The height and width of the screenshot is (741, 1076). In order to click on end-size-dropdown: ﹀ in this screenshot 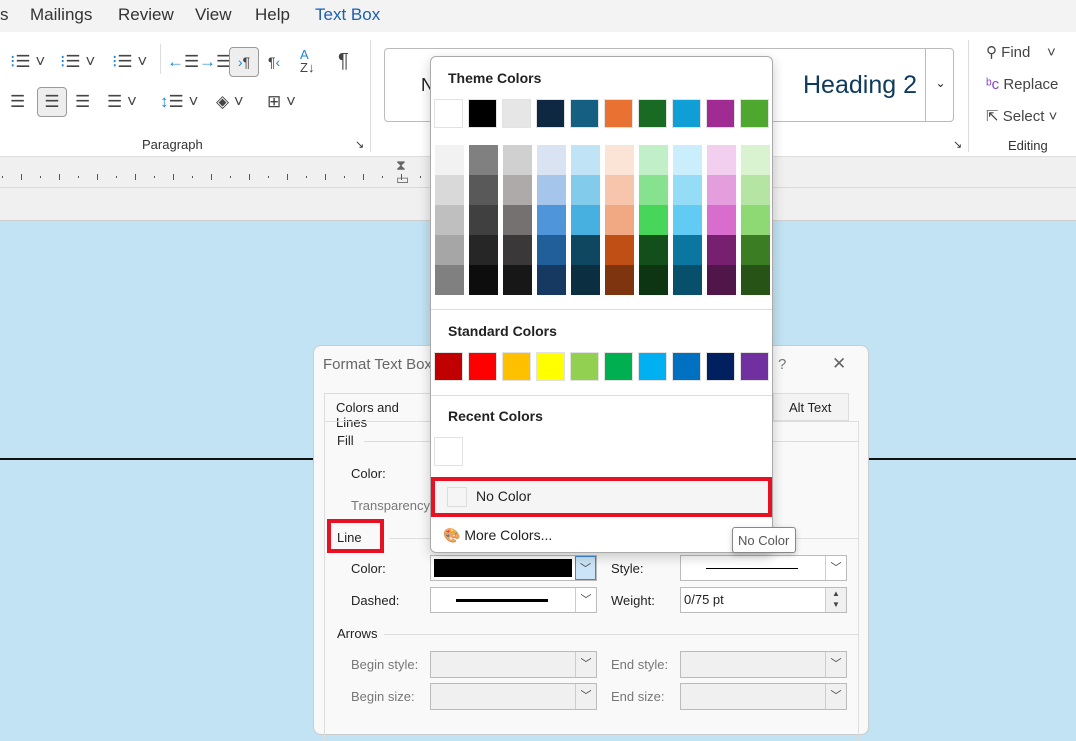, I will do `click(763, 696)`.